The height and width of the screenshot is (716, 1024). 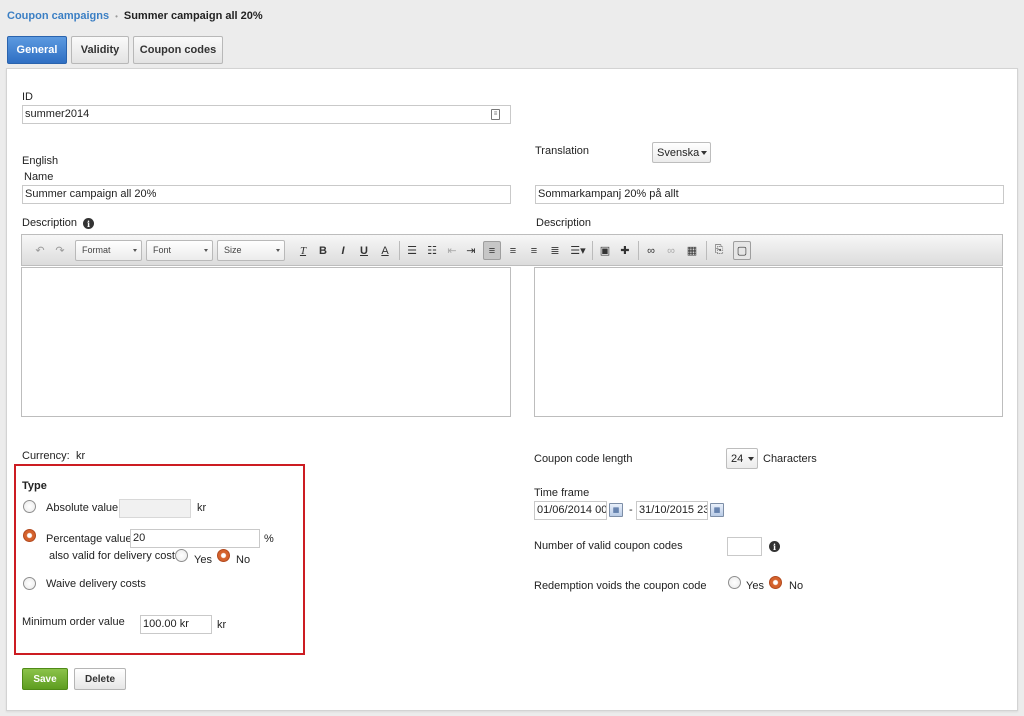 I want to click on absolute-value-input, so click(x=155, y=508).